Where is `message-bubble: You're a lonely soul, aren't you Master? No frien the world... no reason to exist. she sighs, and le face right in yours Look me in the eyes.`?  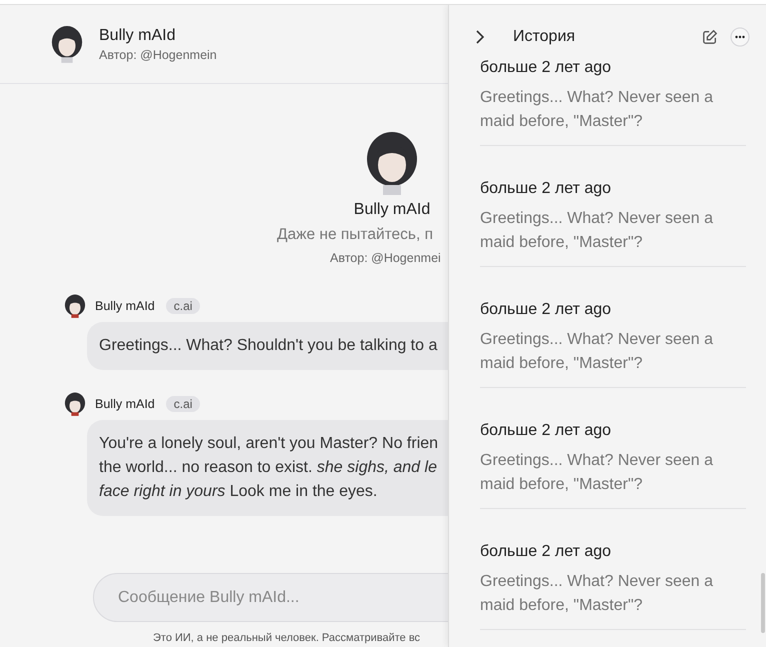
message-bubble: You're a lonely soul, aren't you Master? No frien the world... no reason to exist. she sighs, and le face right in yours Look me in the eyes. is located at coordinates (267, 468).